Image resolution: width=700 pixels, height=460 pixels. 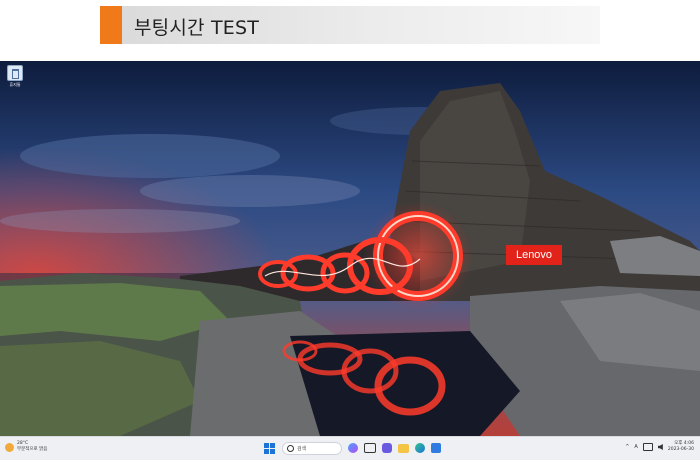 What do you see at coordinates (387, 448) in the screenshot?
I see `chat-icon` at bounding box center [387, 448].